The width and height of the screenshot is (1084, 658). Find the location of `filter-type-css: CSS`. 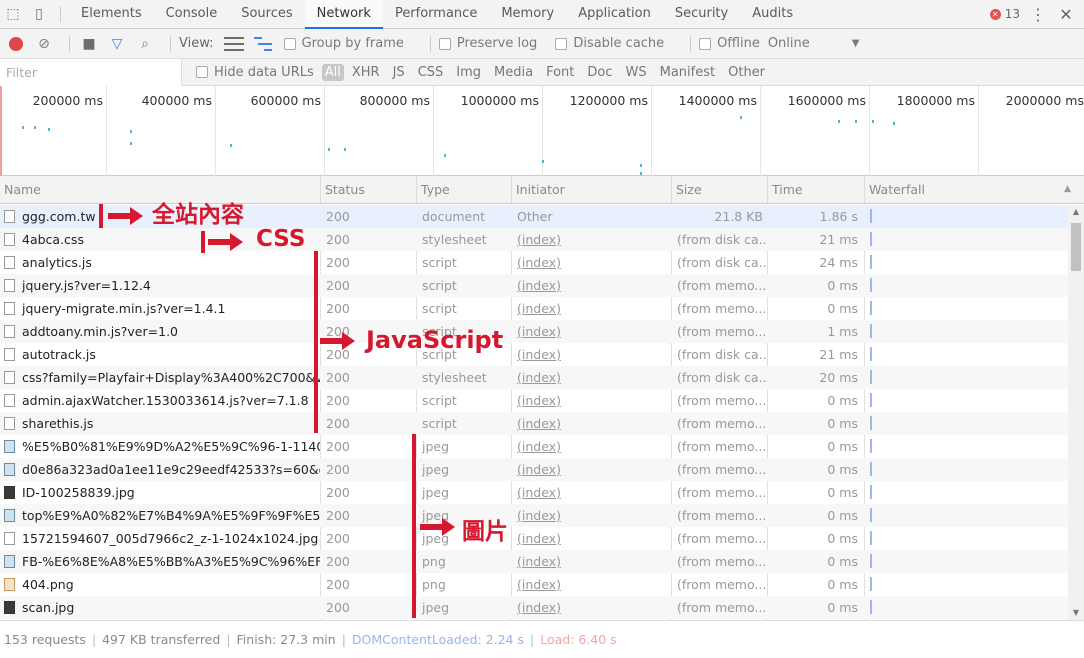

filter-type-css: CSS is located at coordinates (431, 72).